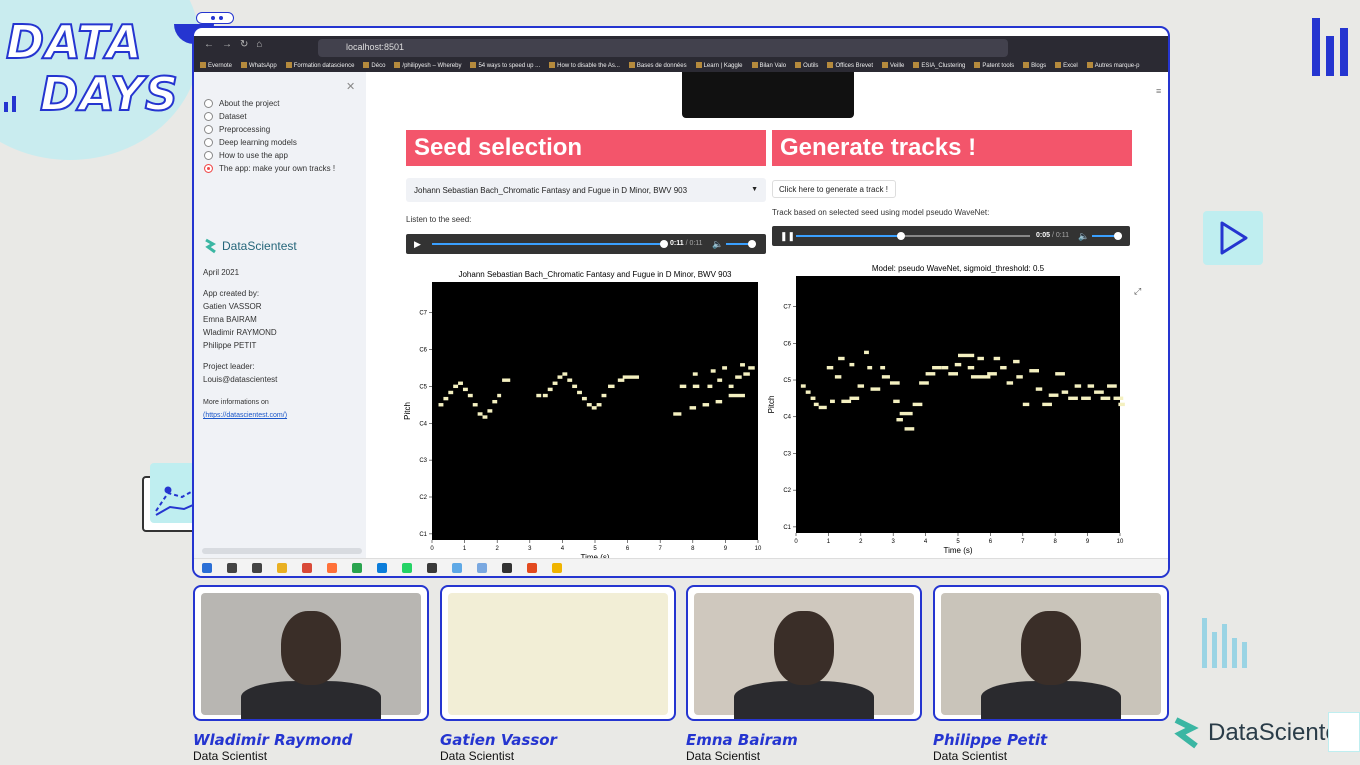 Image resolution: width=1360 pixels, height=765 pixels. What do you see at coordinates (595, 549) in the screenshot?
I see `x-tick-label: 5` at bounding box center [595, 549].